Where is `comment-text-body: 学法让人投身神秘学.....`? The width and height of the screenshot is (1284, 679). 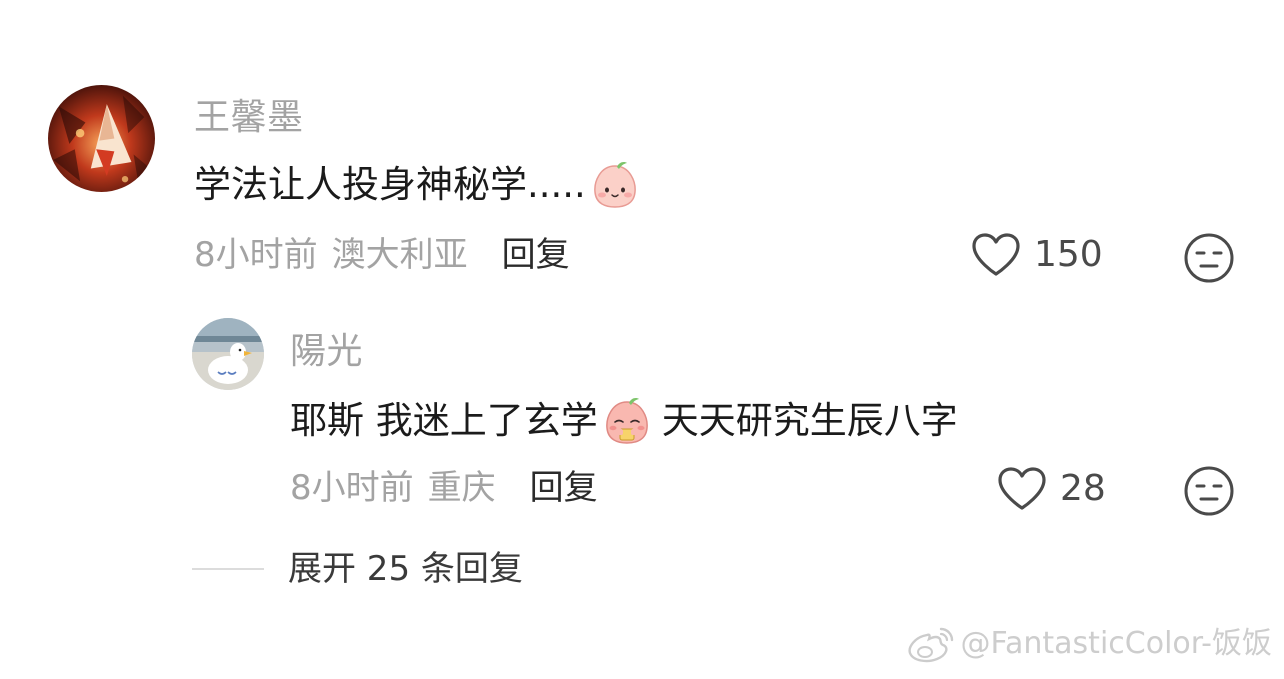 comment-text-body: 学法让人投身神秘学..... is located at coordinates (390, 184).